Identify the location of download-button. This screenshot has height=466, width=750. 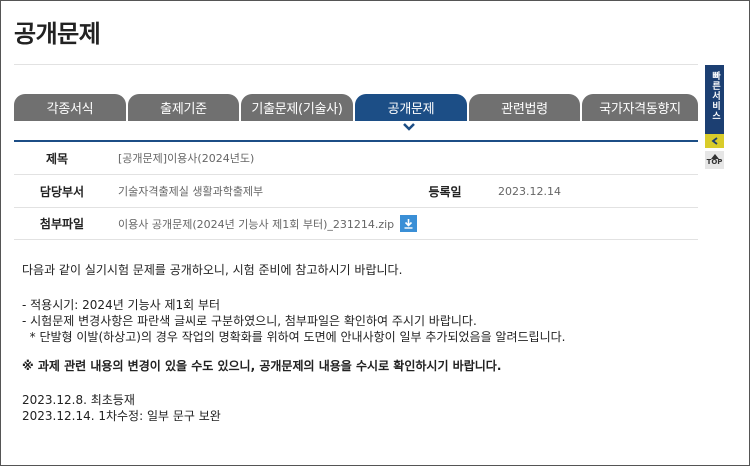
(409, 223).